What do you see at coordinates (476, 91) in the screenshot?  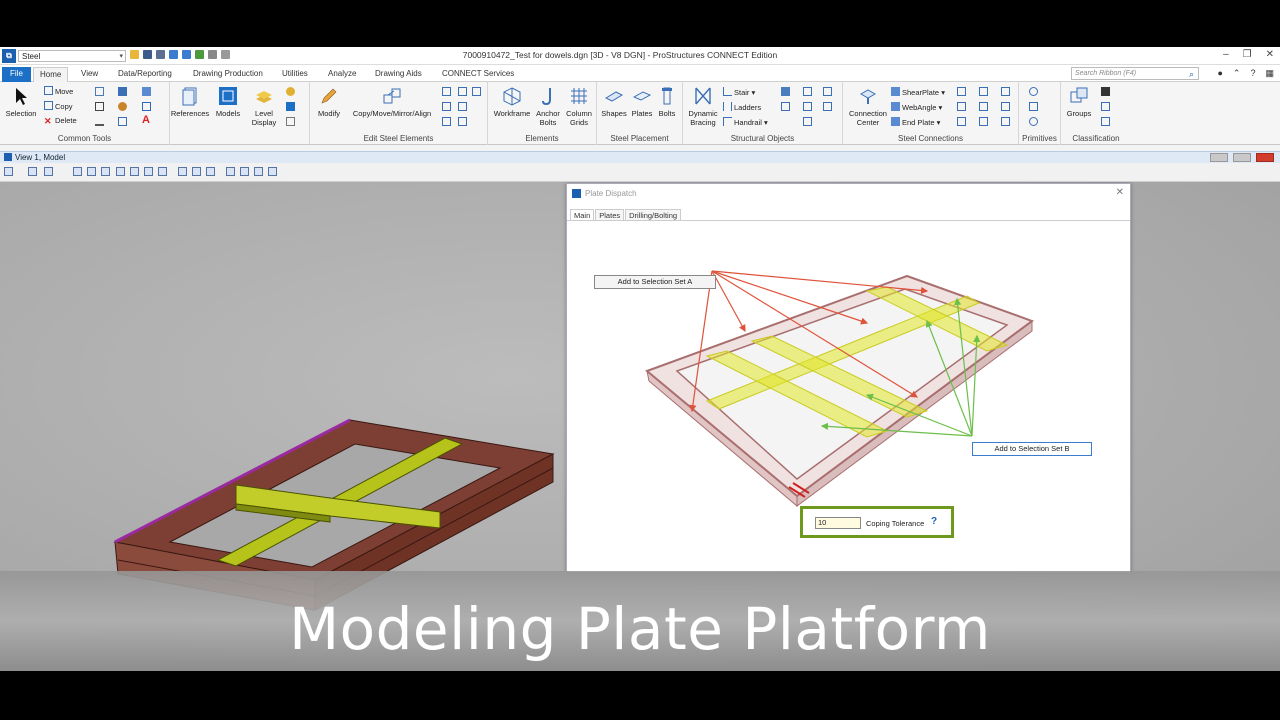 I see `cut-icon` at bounding box center [476, 91].